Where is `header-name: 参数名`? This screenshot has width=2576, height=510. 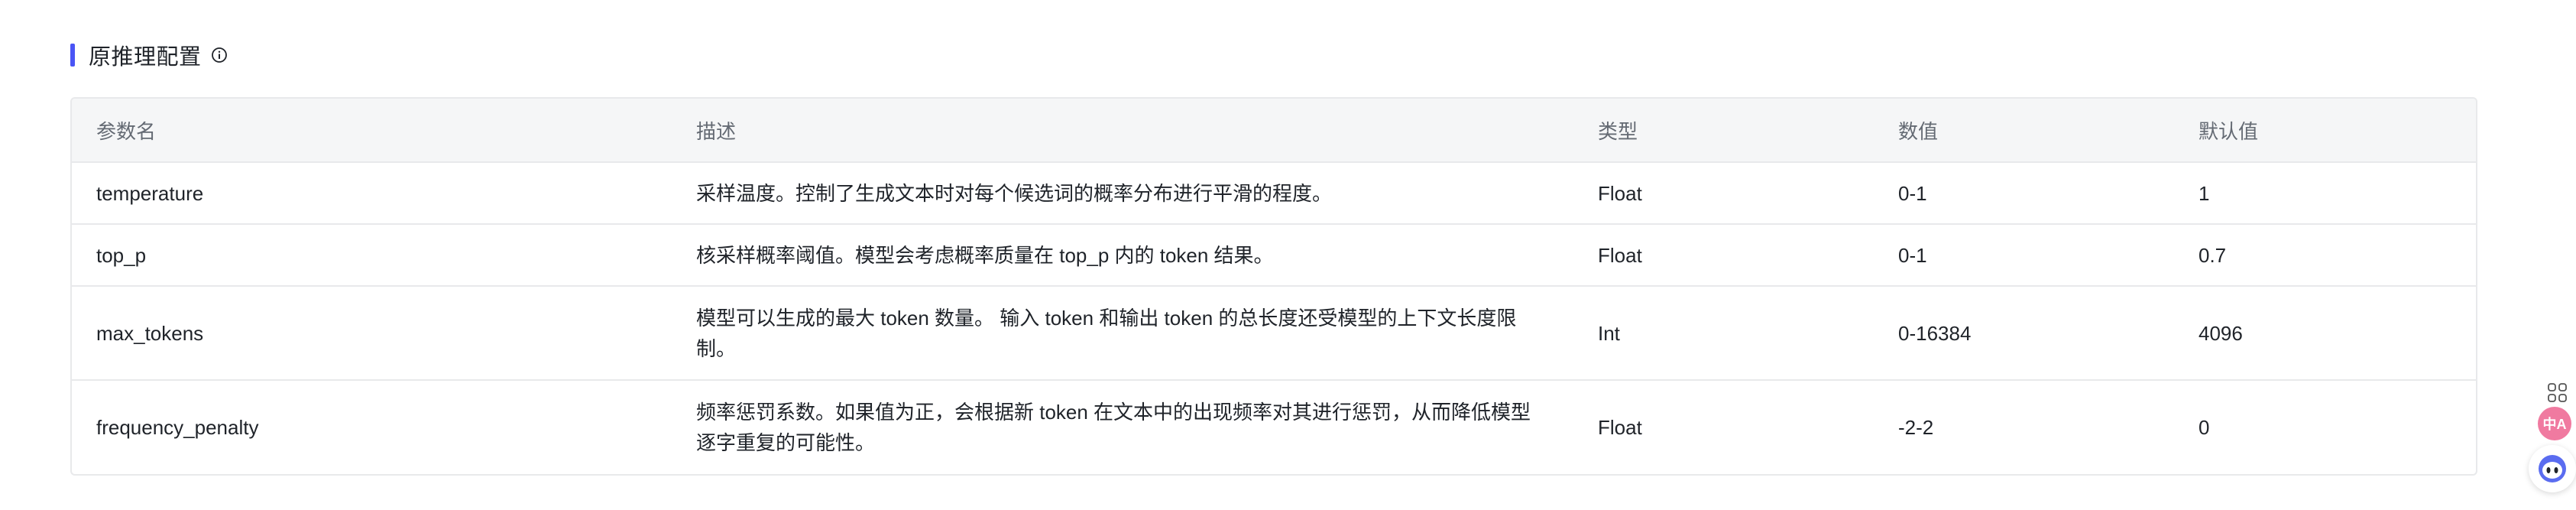 header-name: 参数名 is located at coordinates (127, 131).